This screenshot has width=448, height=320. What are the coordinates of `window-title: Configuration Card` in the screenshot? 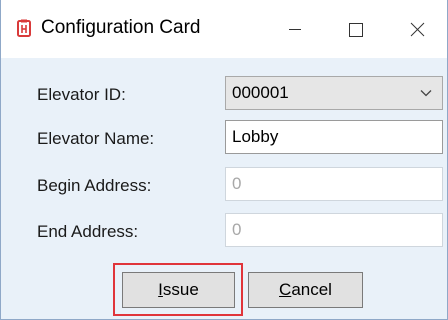 It's located at (121, 27).